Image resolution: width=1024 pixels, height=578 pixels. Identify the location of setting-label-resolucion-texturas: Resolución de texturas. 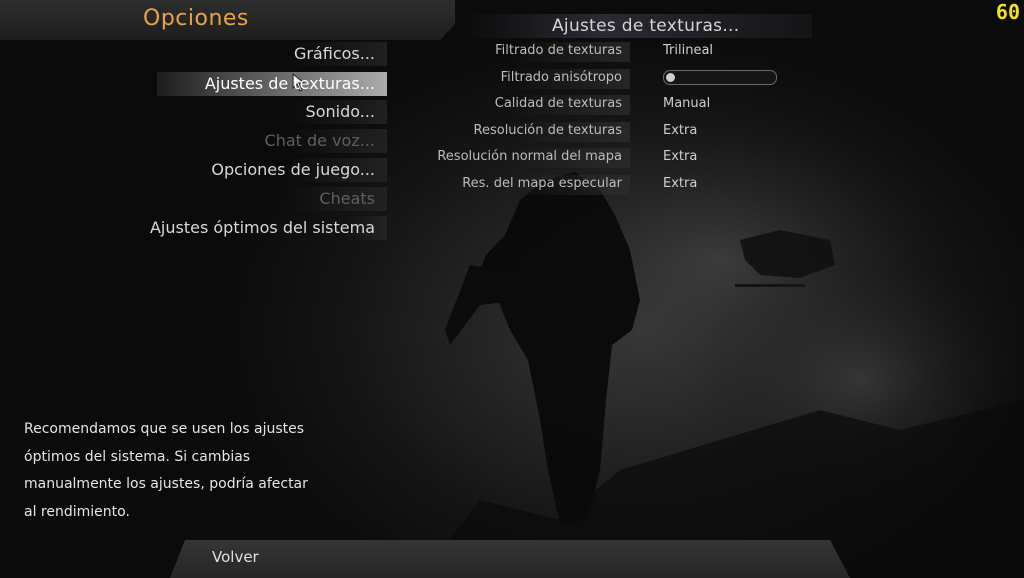
(552, 131).